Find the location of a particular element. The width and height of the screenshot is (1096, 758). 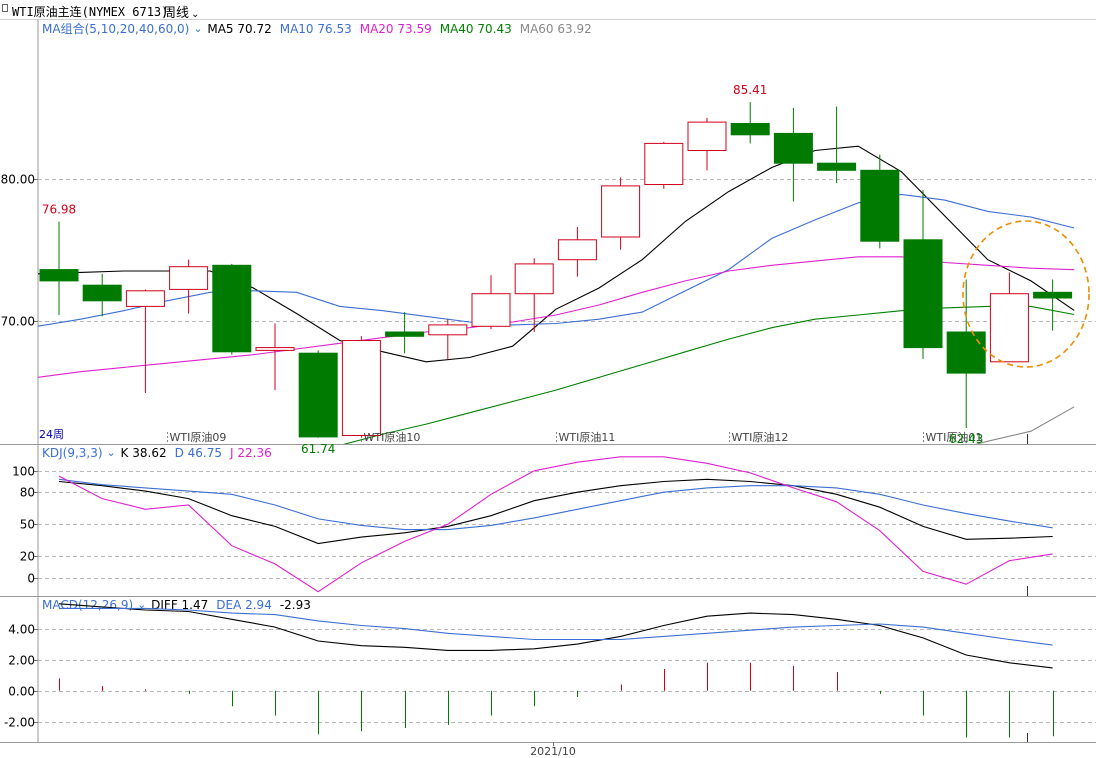

kdj-legend-title: KDJ(9,3,3) is located at coordinates (72, 453).